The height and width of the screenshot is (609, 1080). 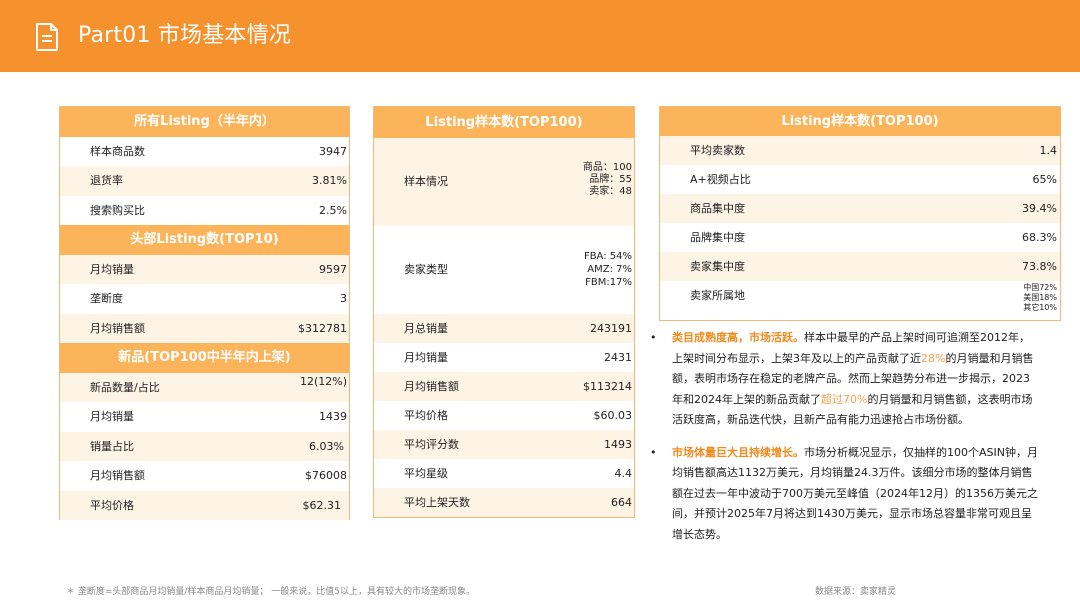 What do you see at coordinates (204, 181) in the screenshot?
I see `table-row: 退货率 3.81%` at bounding box center [204, 181].